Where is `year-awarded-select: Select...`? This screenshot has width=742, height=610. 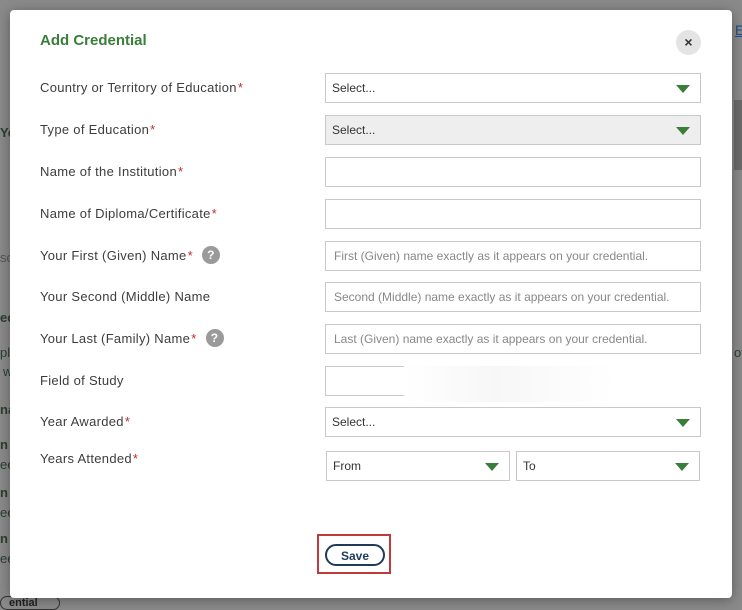 year-awarded-select: Select... is located at coordinates (513, 422).